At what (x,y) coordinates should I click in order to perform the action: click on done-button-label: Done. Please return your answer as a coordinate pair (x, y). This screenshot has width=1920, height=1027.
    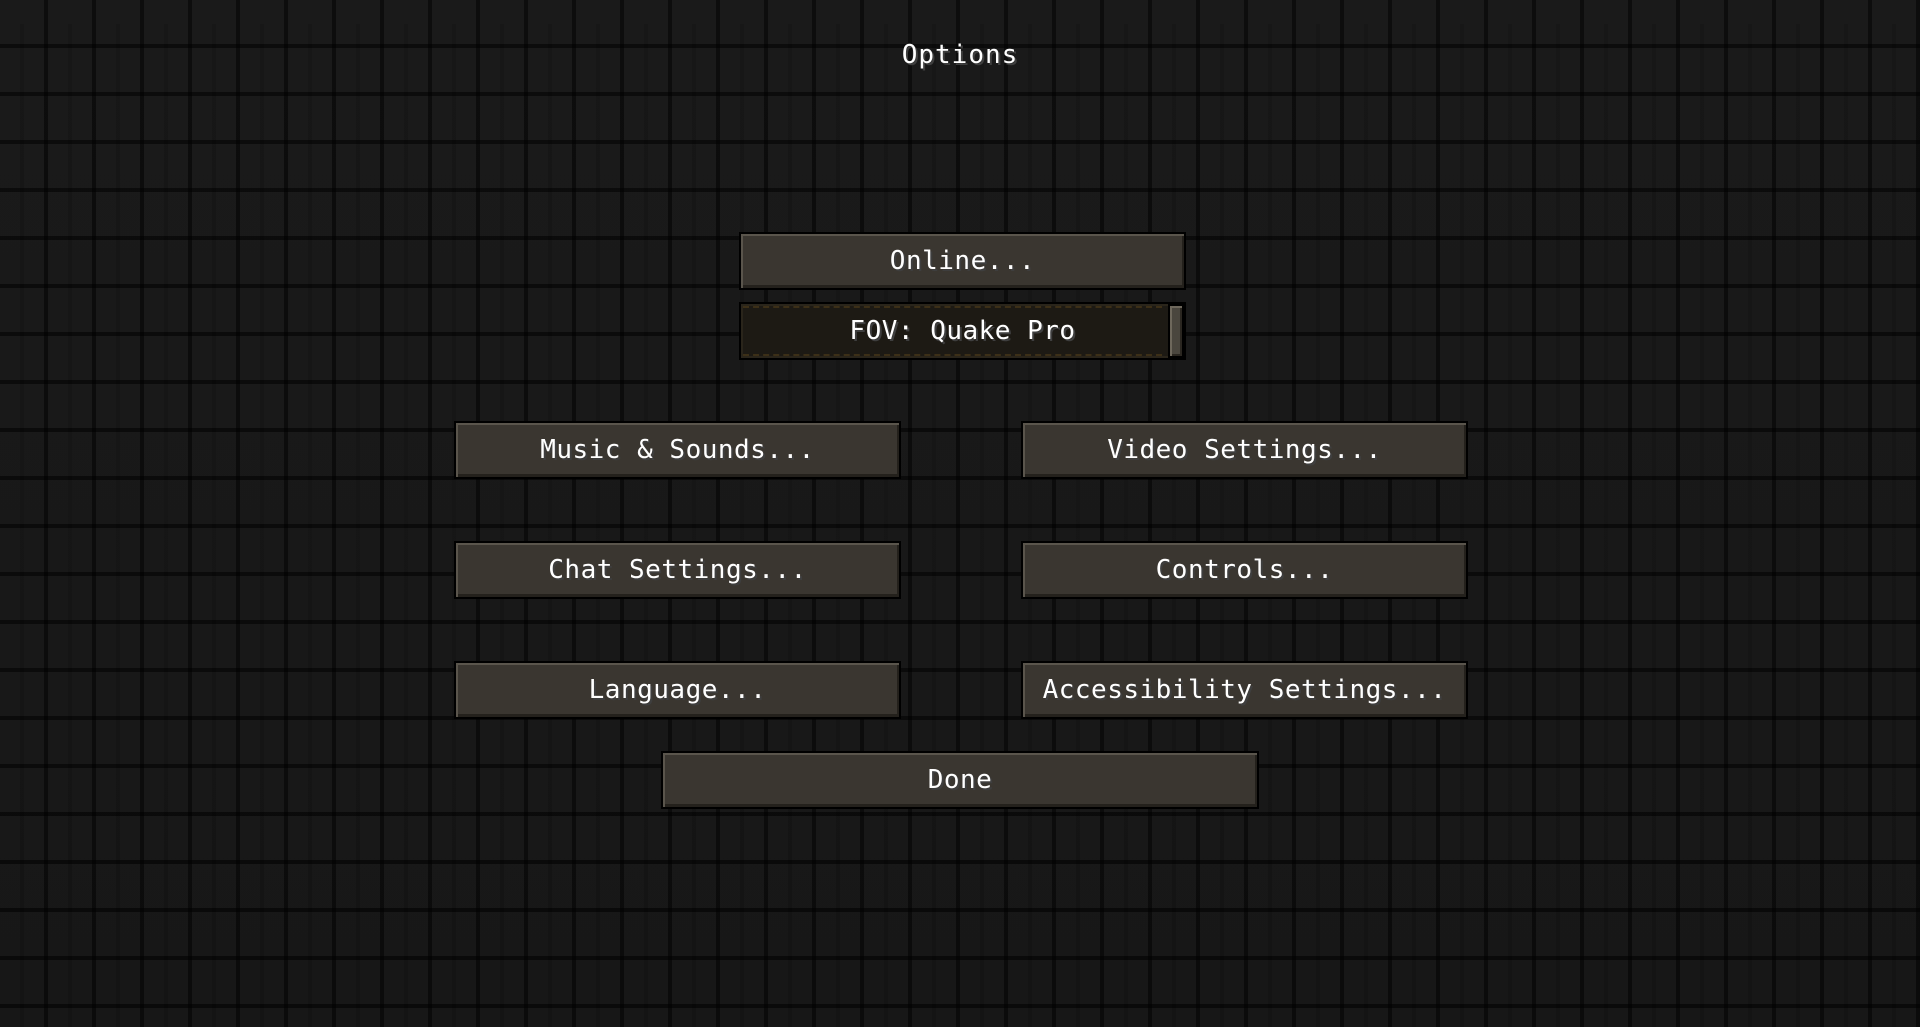
    Looking at the image, I should click on (960, 780).